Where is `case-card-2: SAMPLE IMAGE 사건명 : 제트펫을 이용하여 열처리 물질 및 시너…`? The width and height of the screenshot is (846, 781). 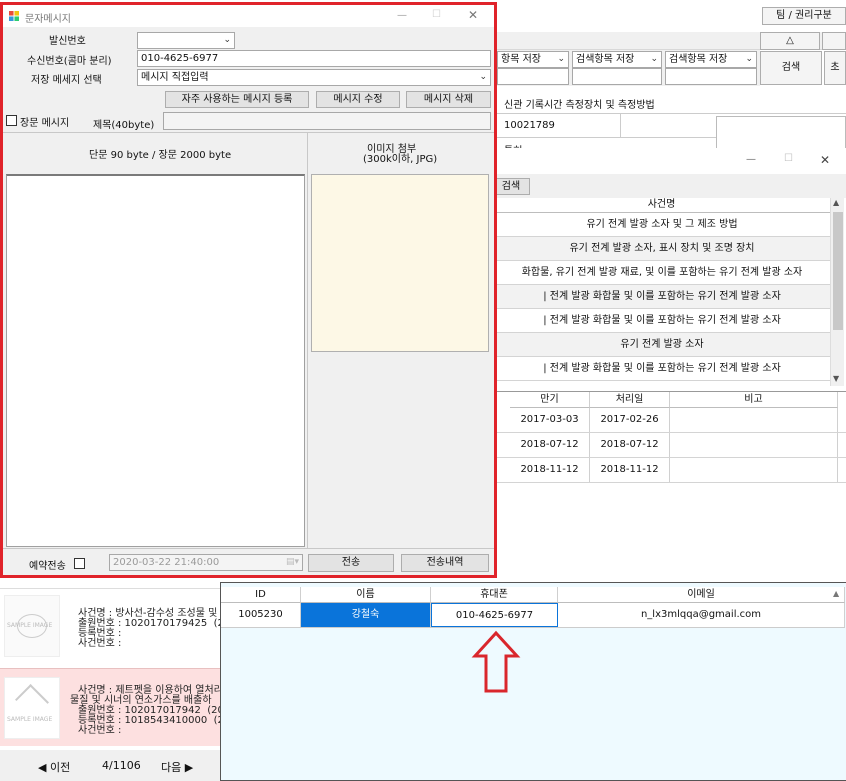 case-card-2: SAMPLE IMAGE 사건명 : 제트펫을 이용하여 열처리 물질 및 시너… is located at coordinates (121, 707).